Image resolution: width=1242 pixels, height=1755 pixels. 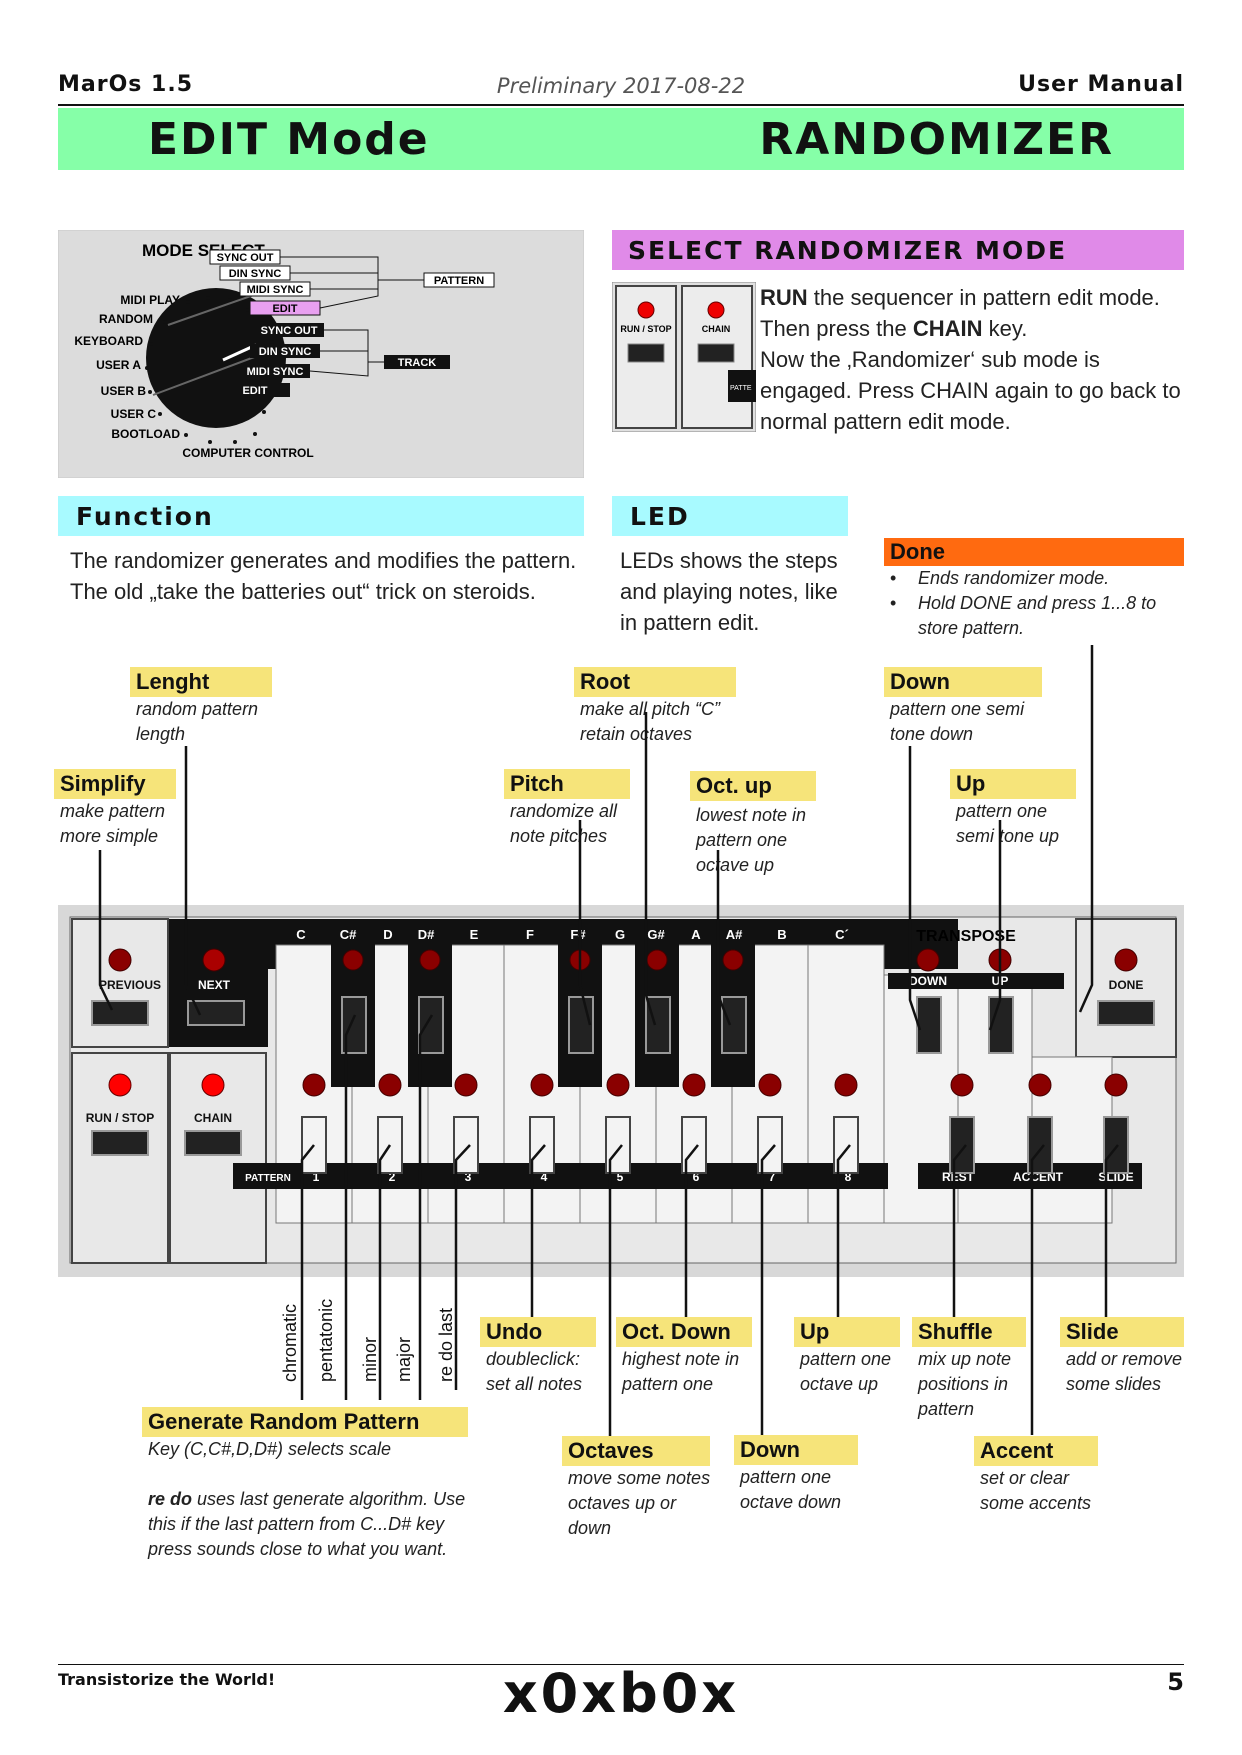 What do you see at coordinates (1122, 1332) in the screenshot?
I see `slide-title: Slide` at bounding box center [1122, 1332].